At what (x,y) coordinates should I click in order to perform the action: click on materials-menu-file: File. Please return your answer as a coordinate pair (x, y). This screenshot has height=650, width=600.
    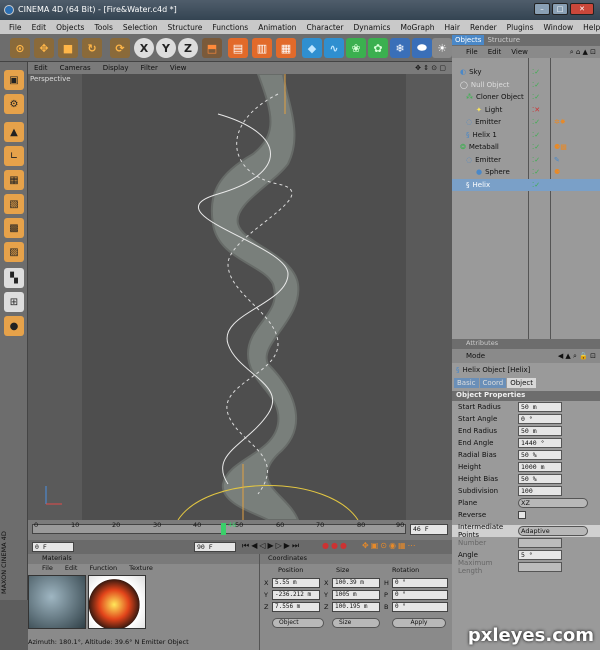
    Looking at the image, I should click on (43, 569).